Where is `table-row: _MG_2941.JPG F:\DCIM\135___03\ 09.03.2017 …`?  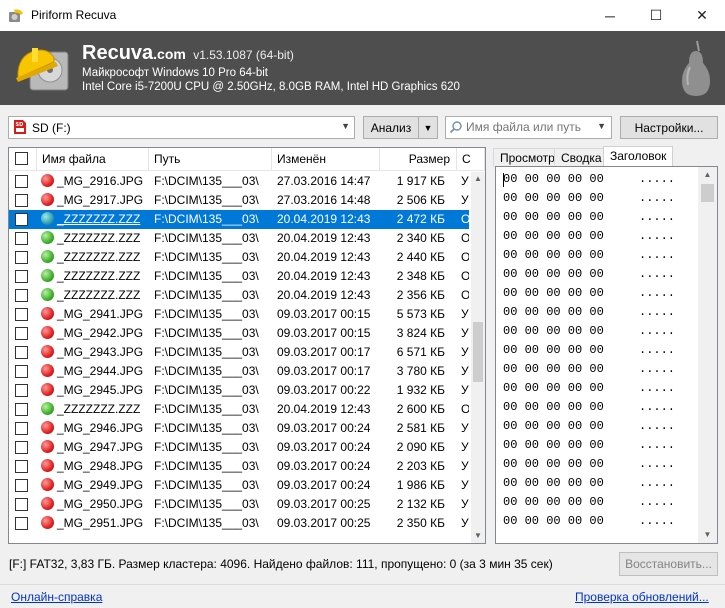
table-row: _MG_2941.JPG F:\DCIM\135___03\ 09.03.2017 … is located at coordinates (239, 314).